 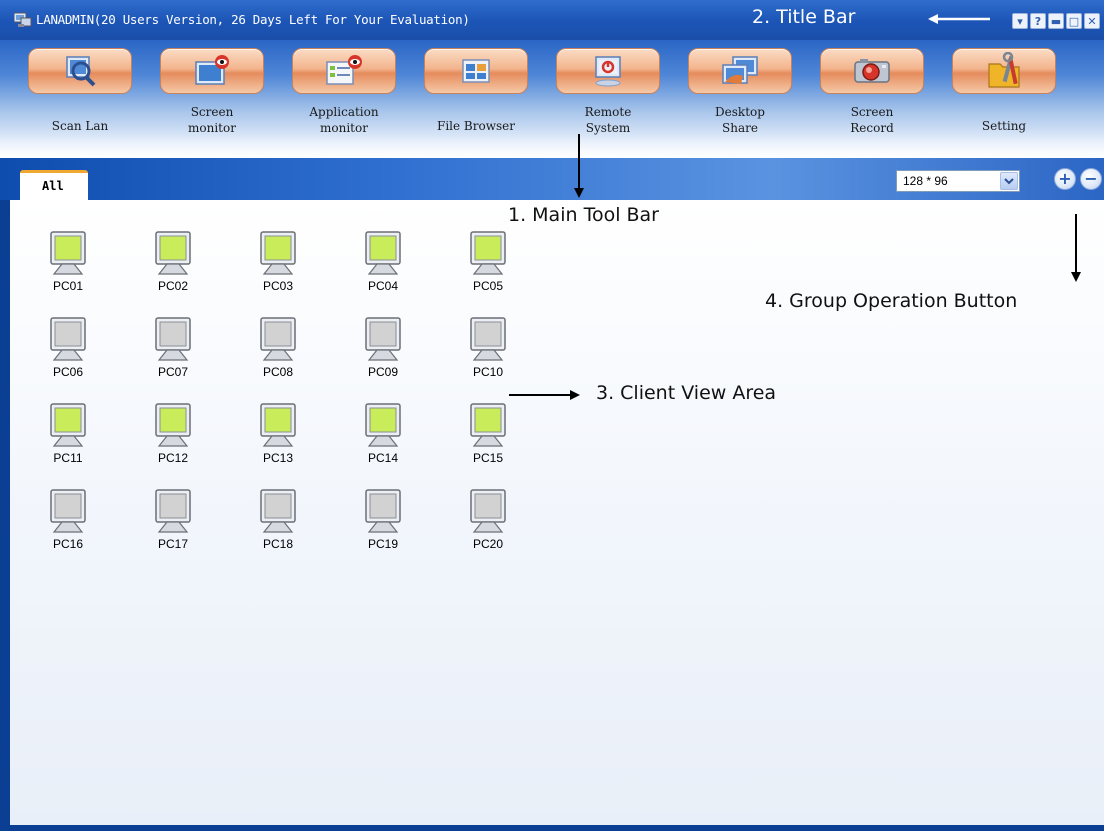 I want to click on client-pc: PC10, so click(x=488, y=349).